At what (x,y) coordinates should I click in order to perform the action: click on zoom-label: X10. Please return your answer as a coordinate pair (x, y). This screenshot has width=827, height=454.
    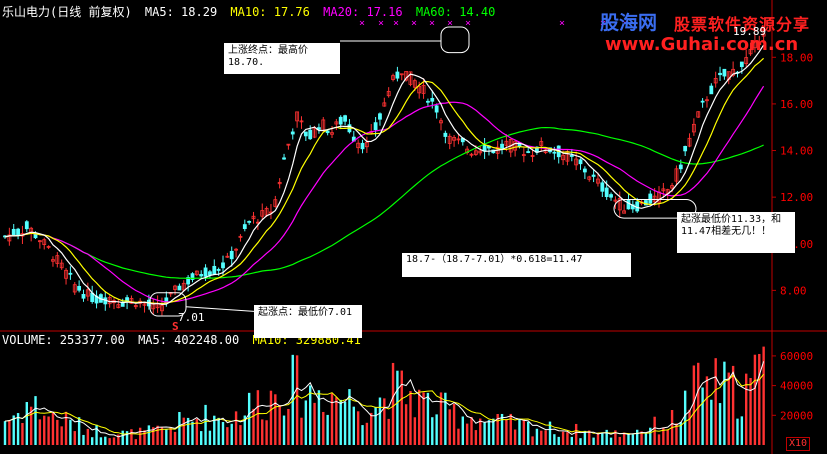
    Looking at the image, I should click on (798, 444).